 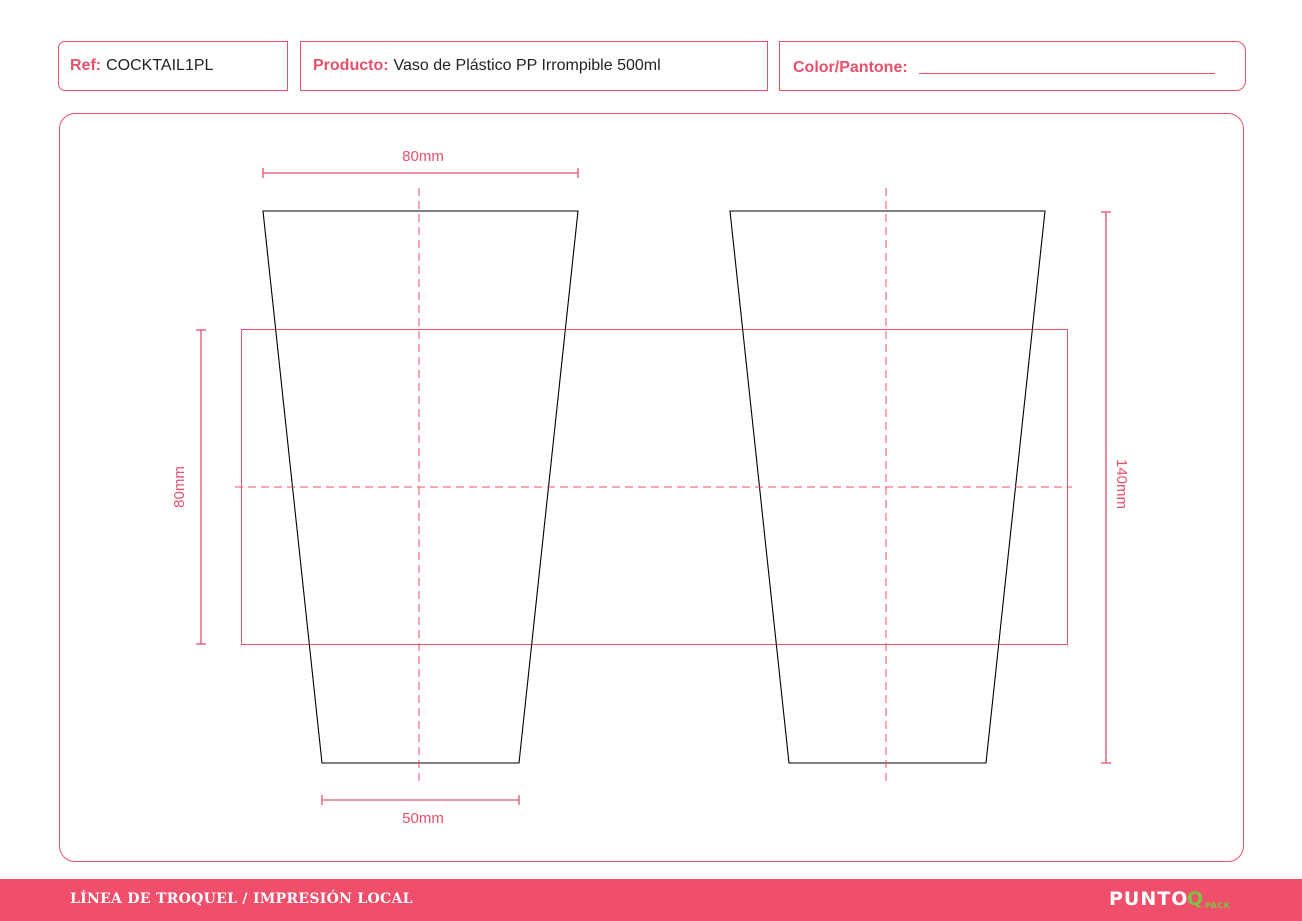 What do you see at coordinates (423, 156) in the screenshot?
I see `dim-label-top-width: 80mm` at bounding box center [423, 156].